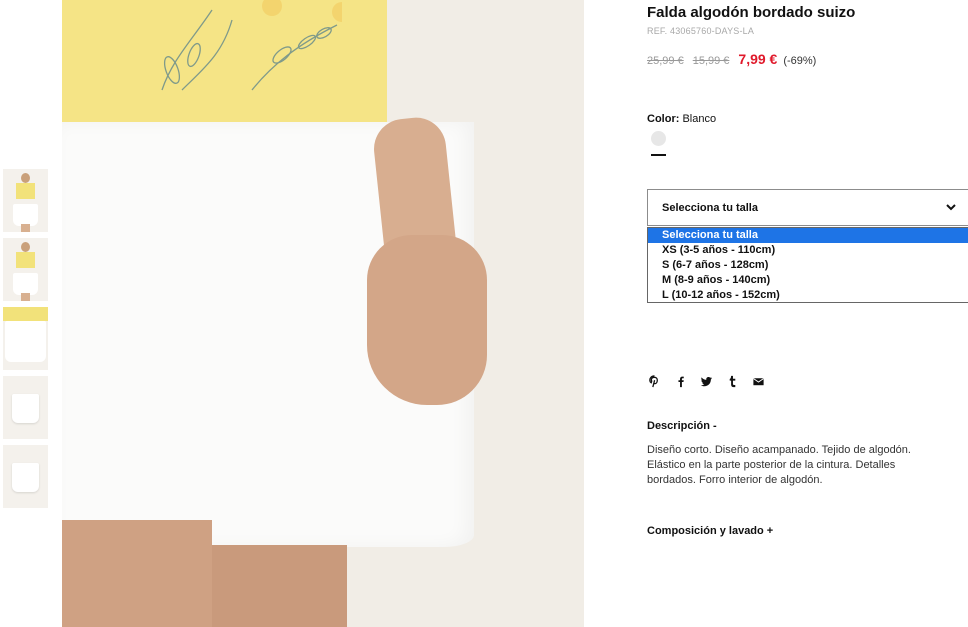 Image resolution: width=968 pixels, height=627 pixels. I want to click on color-swatch-blanco, so click(658, 138).